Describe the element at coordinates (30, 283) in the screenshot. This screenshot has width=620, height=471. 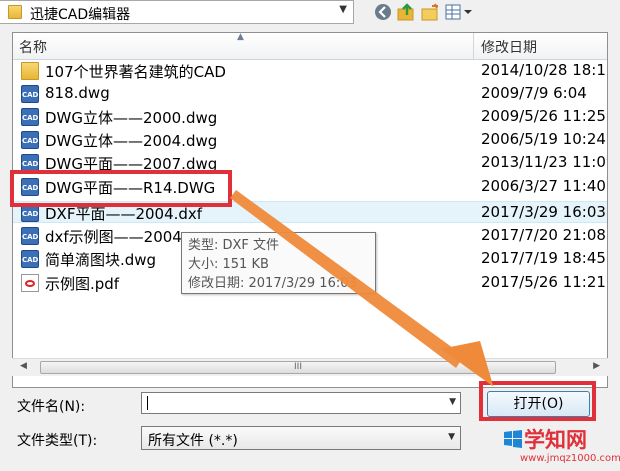
I see `pdf-file-icon` at that location.